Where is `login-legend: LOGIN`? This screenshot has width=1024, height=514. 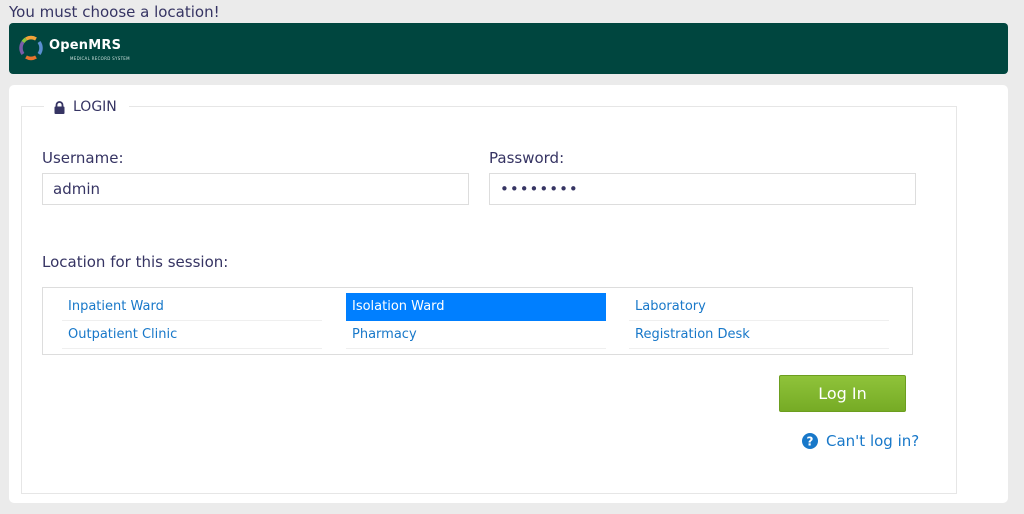
login-legend: LOGIN is located at coordinates (86, 107).